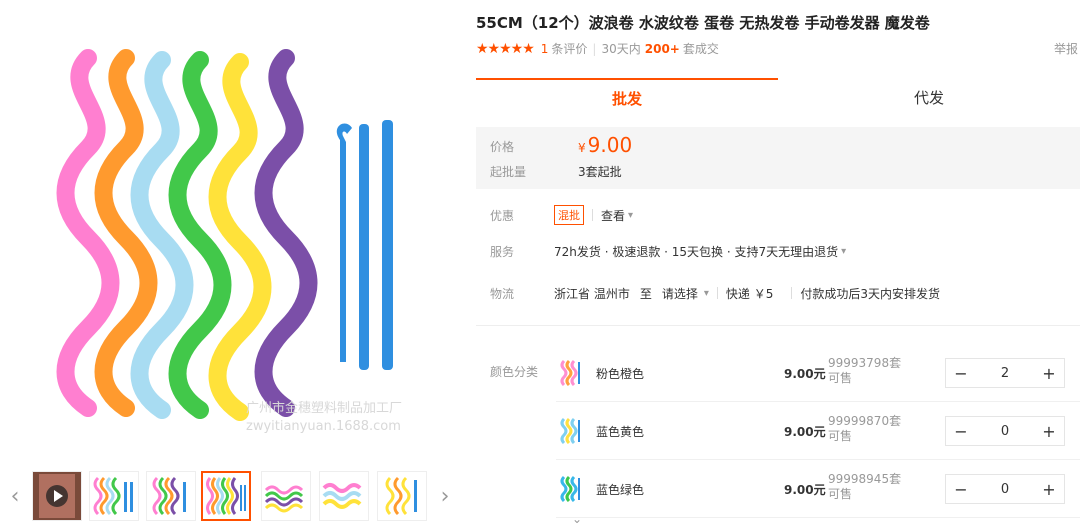 Image resolution: width=1080 pixels, height=527 pixels. Describe the element at coordinates (592, 293) in the screenshot. I see `origin-location: 浙江省 温州市` at that location.